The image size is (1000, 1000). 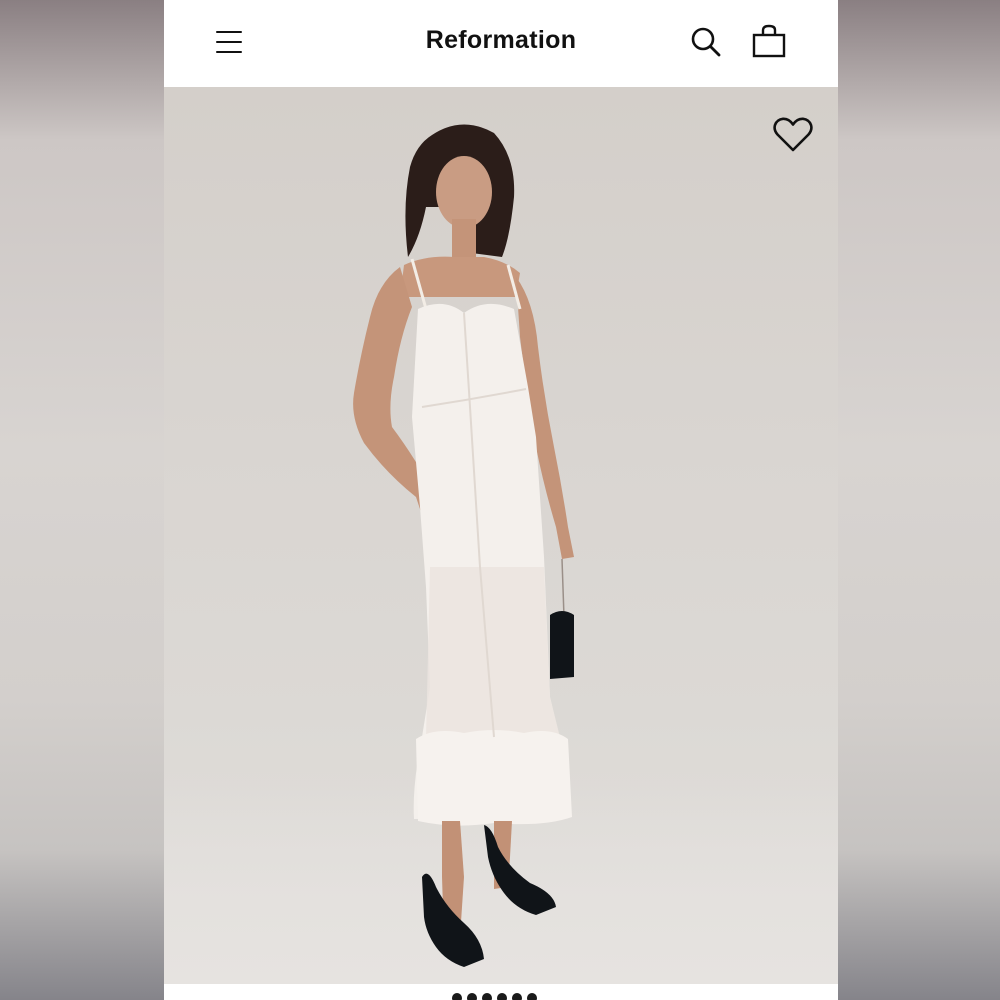 I want to click on search-button, so click(x=706, y=42).